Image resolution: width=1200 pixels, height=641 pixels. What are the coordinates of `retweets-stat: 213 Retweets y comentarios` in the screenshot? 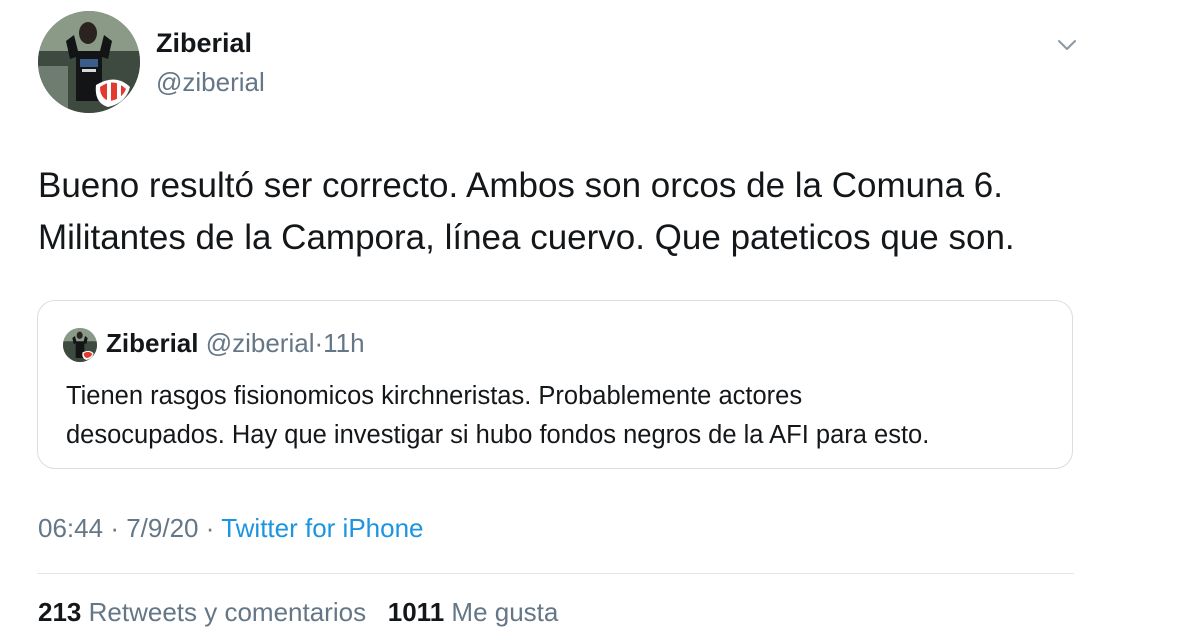 It's located at (205, 612).